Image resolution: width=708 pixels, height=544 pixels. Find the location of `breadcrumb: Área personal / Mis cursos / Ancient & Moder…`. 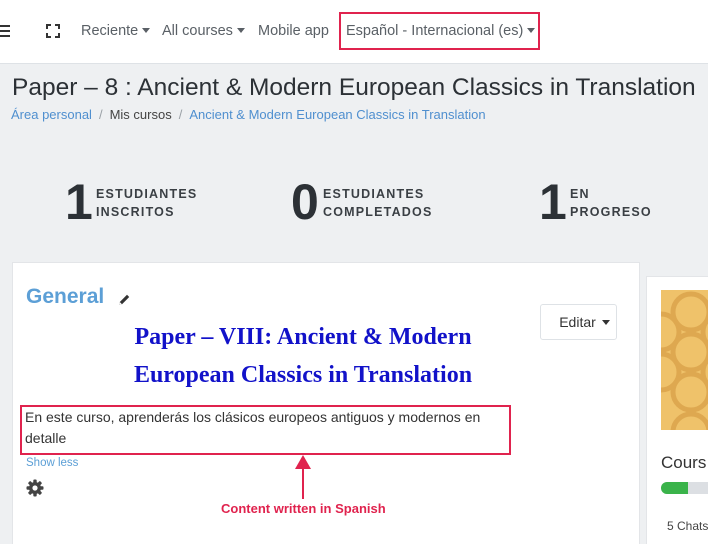

breadcrumb: Área personal / Mis cursos / Ancient & Moder… is located at coordinates (248, 114).